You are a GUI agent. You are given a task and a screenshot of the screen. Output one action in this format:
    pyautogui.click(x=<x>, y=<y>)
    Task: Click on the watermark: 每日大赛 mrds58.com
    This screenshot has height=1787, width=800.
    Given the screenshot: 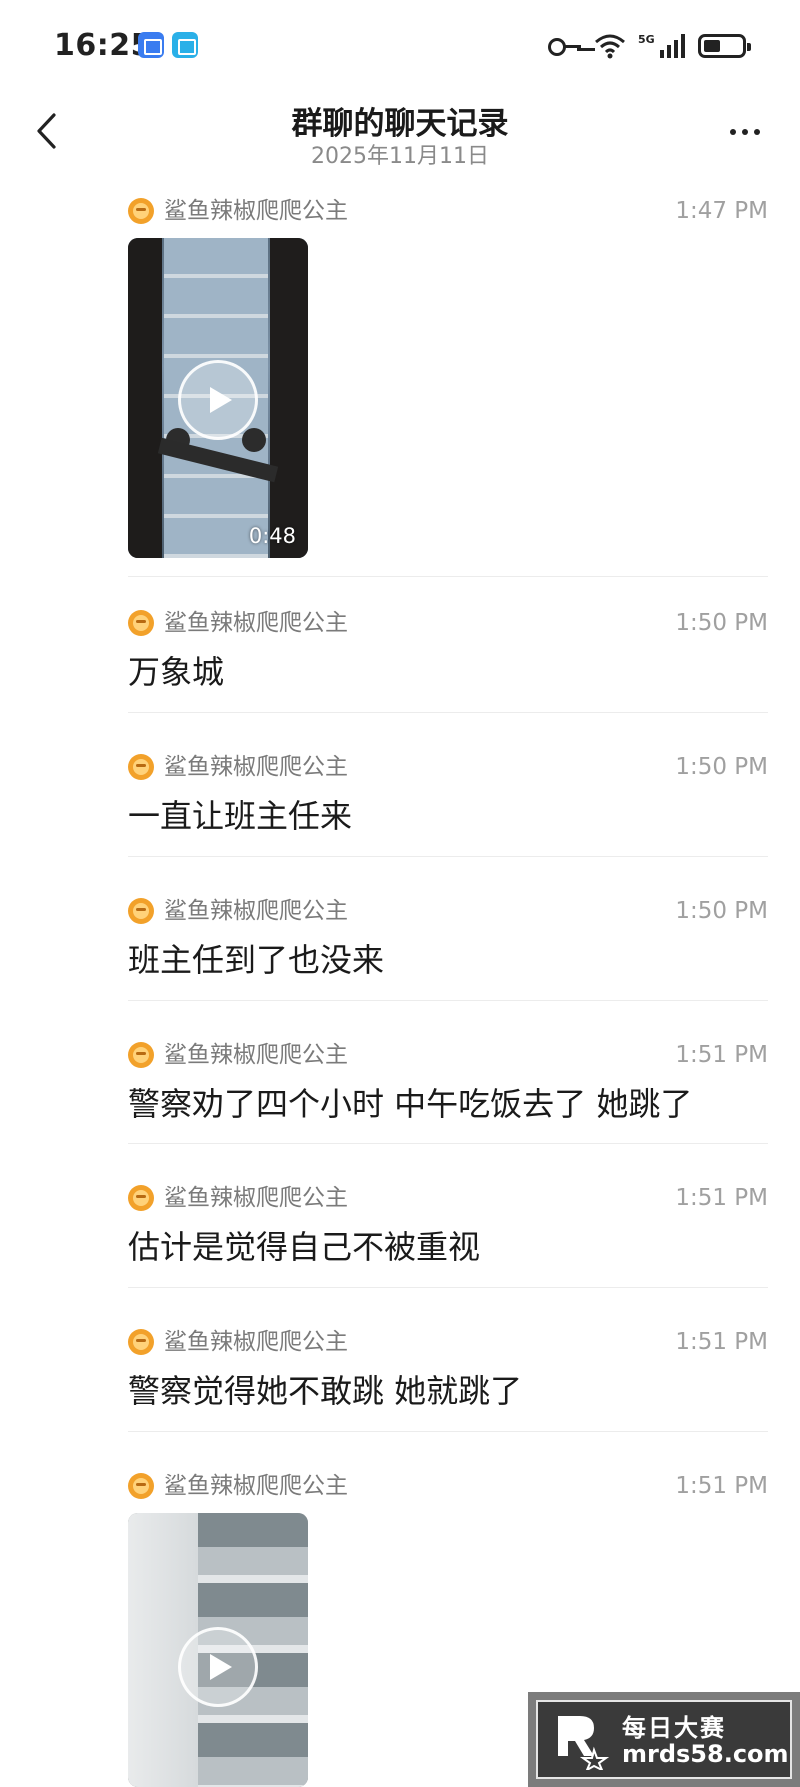 What is the action you would take?
    pyautogui.click(x=664, y=1739)
    